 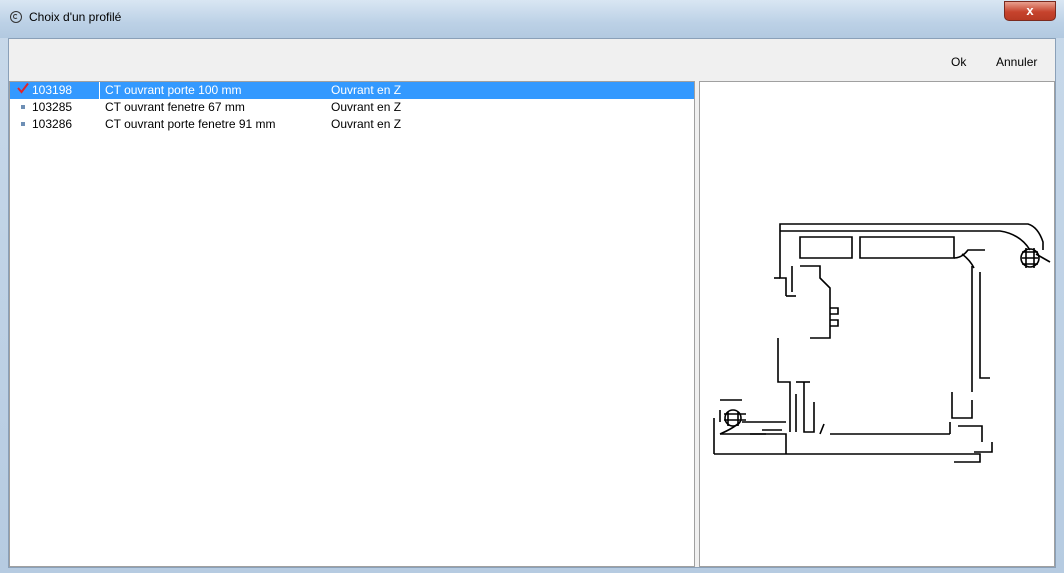 What do you see at coordinates (175, 107) in the screenshot?
I see `profile-description: CT ouvrant fenetre 67 mm` at bounding box center [175, 107].